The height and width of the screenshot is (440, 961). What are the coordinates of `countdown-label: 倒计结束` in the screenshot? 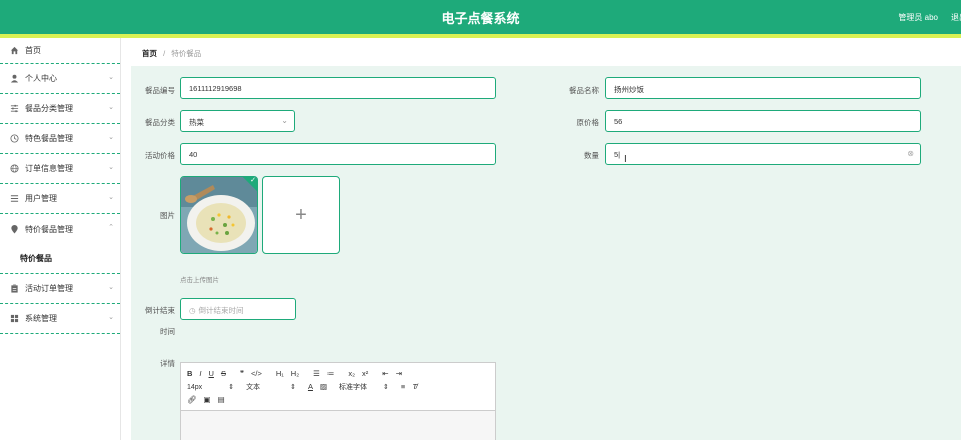 It's located at (160, 310).